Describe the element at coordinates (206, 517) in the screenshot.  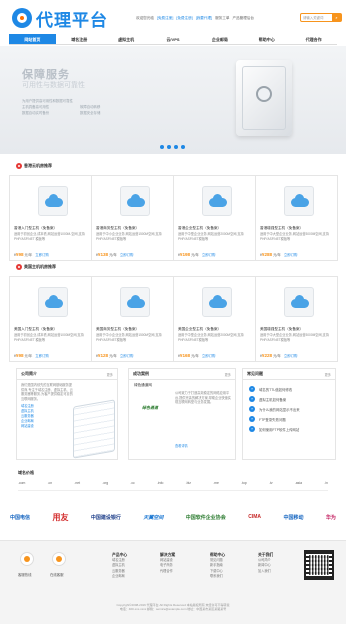
I see `partner-logo: 中国软件企业协会` at that location.